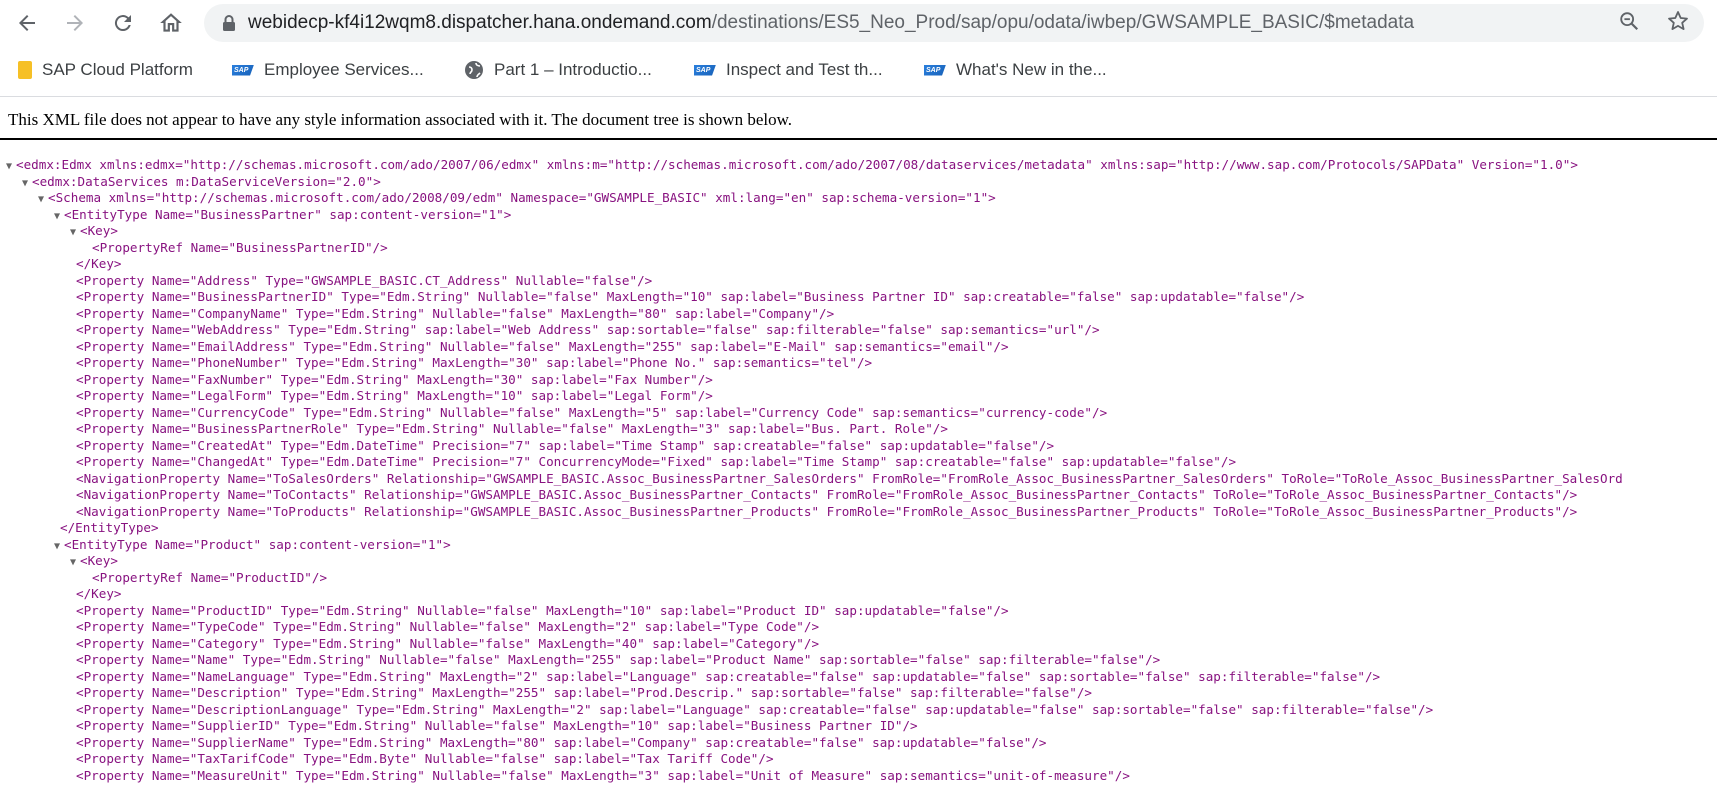  I want to click on bookmark-sap-cloud-platform: SAP Cloud Platform, so click(105, 70).